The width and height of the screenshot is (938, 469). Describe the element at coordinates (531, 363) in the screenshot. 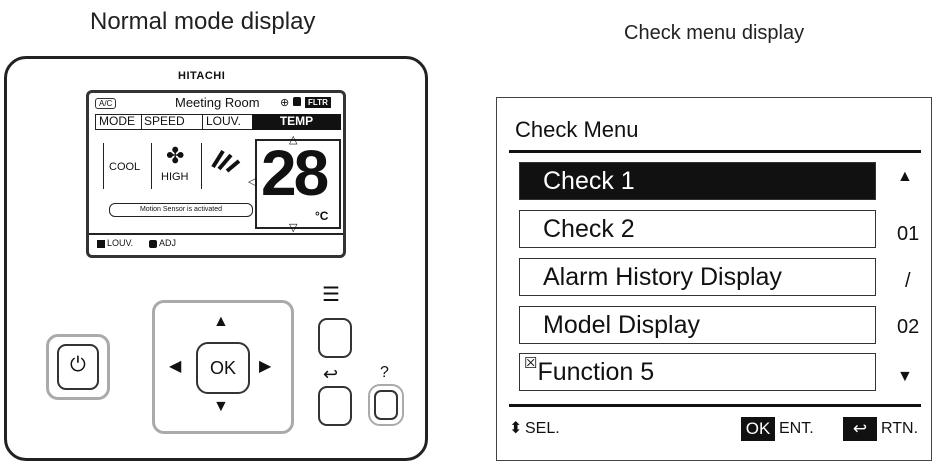

I see `disabled-box-icon: ☒` at that location.